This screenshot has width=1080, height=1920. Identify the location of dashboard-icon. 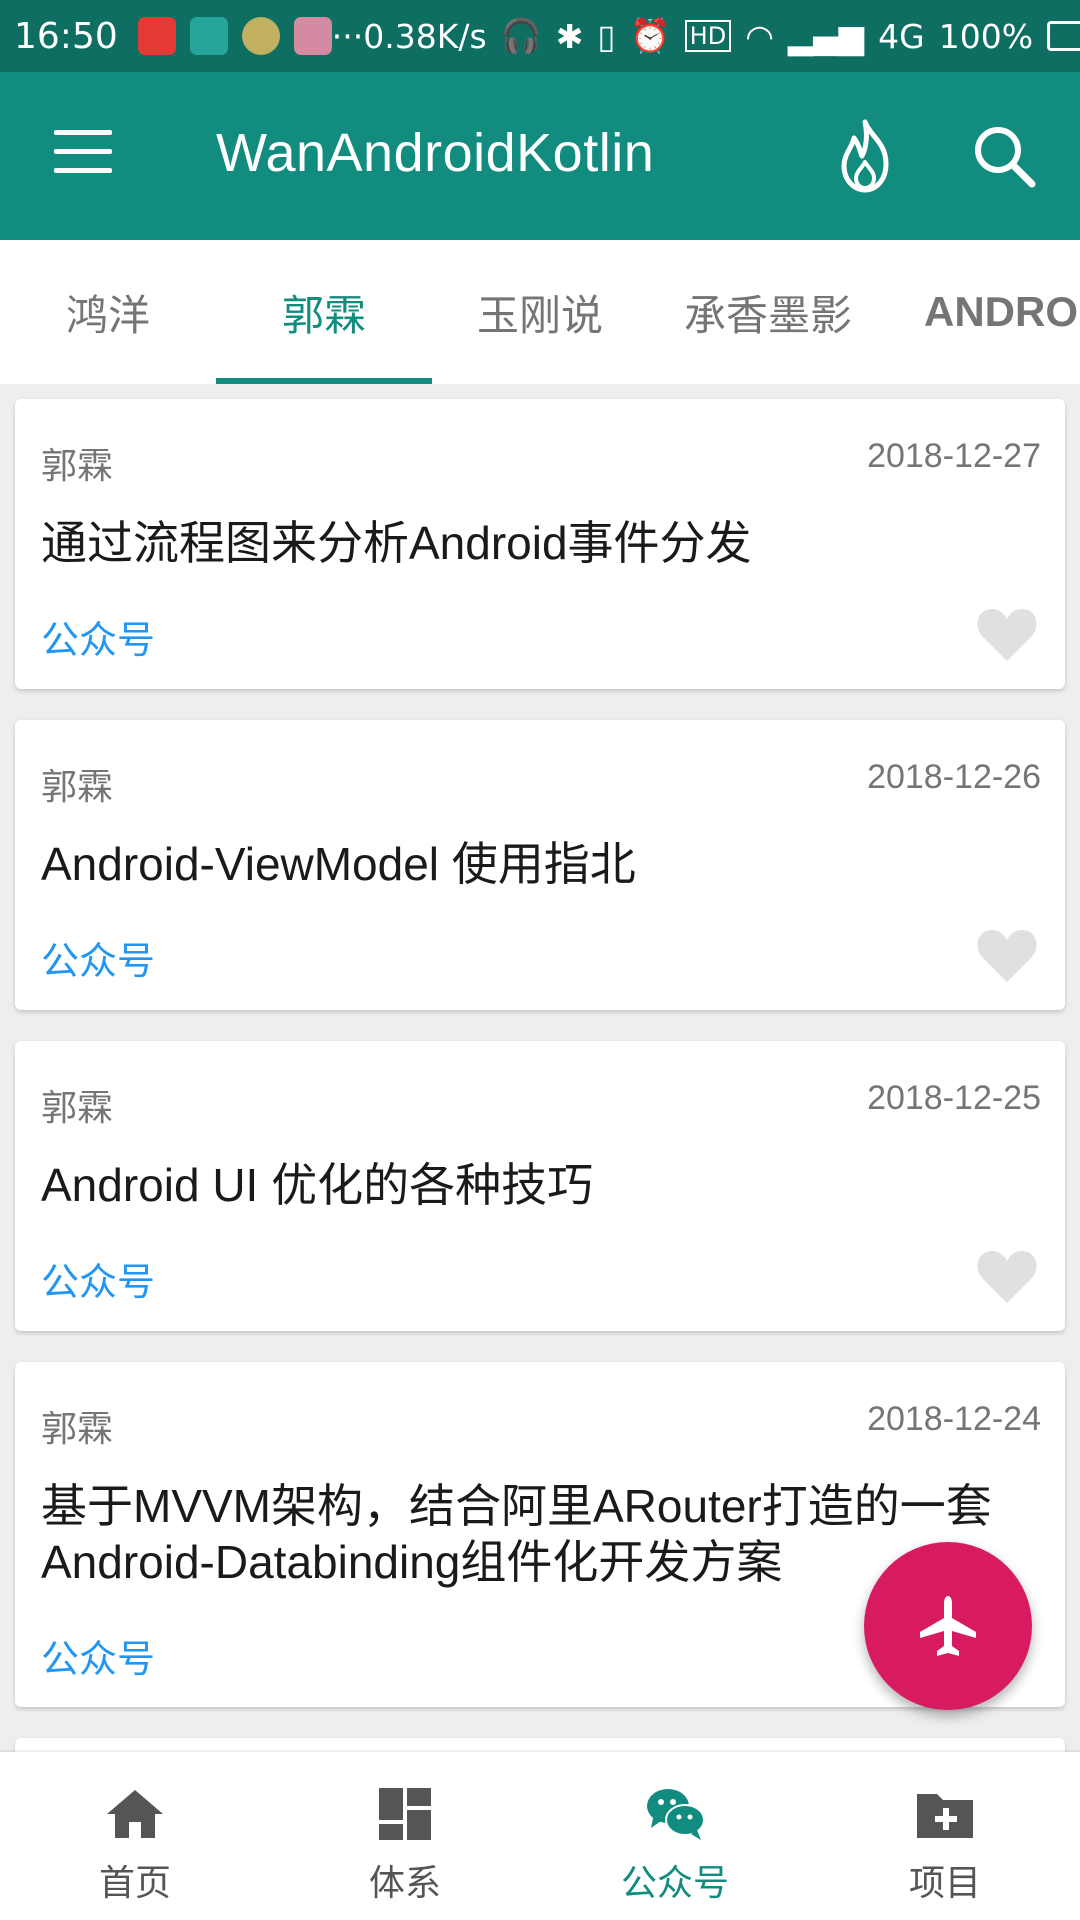
(405, 1814).